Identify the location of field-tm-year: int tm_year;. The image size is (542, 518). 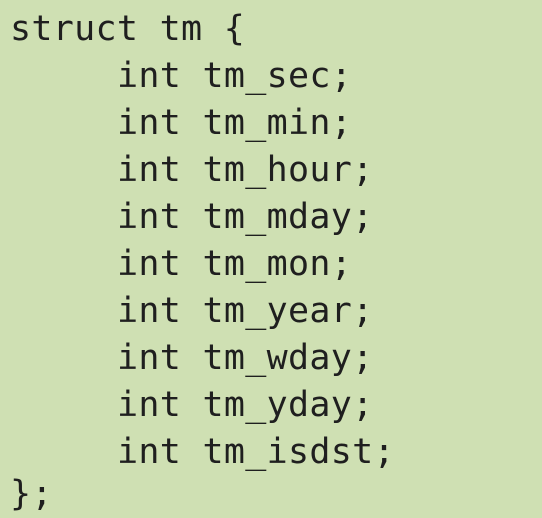
(245, 311).